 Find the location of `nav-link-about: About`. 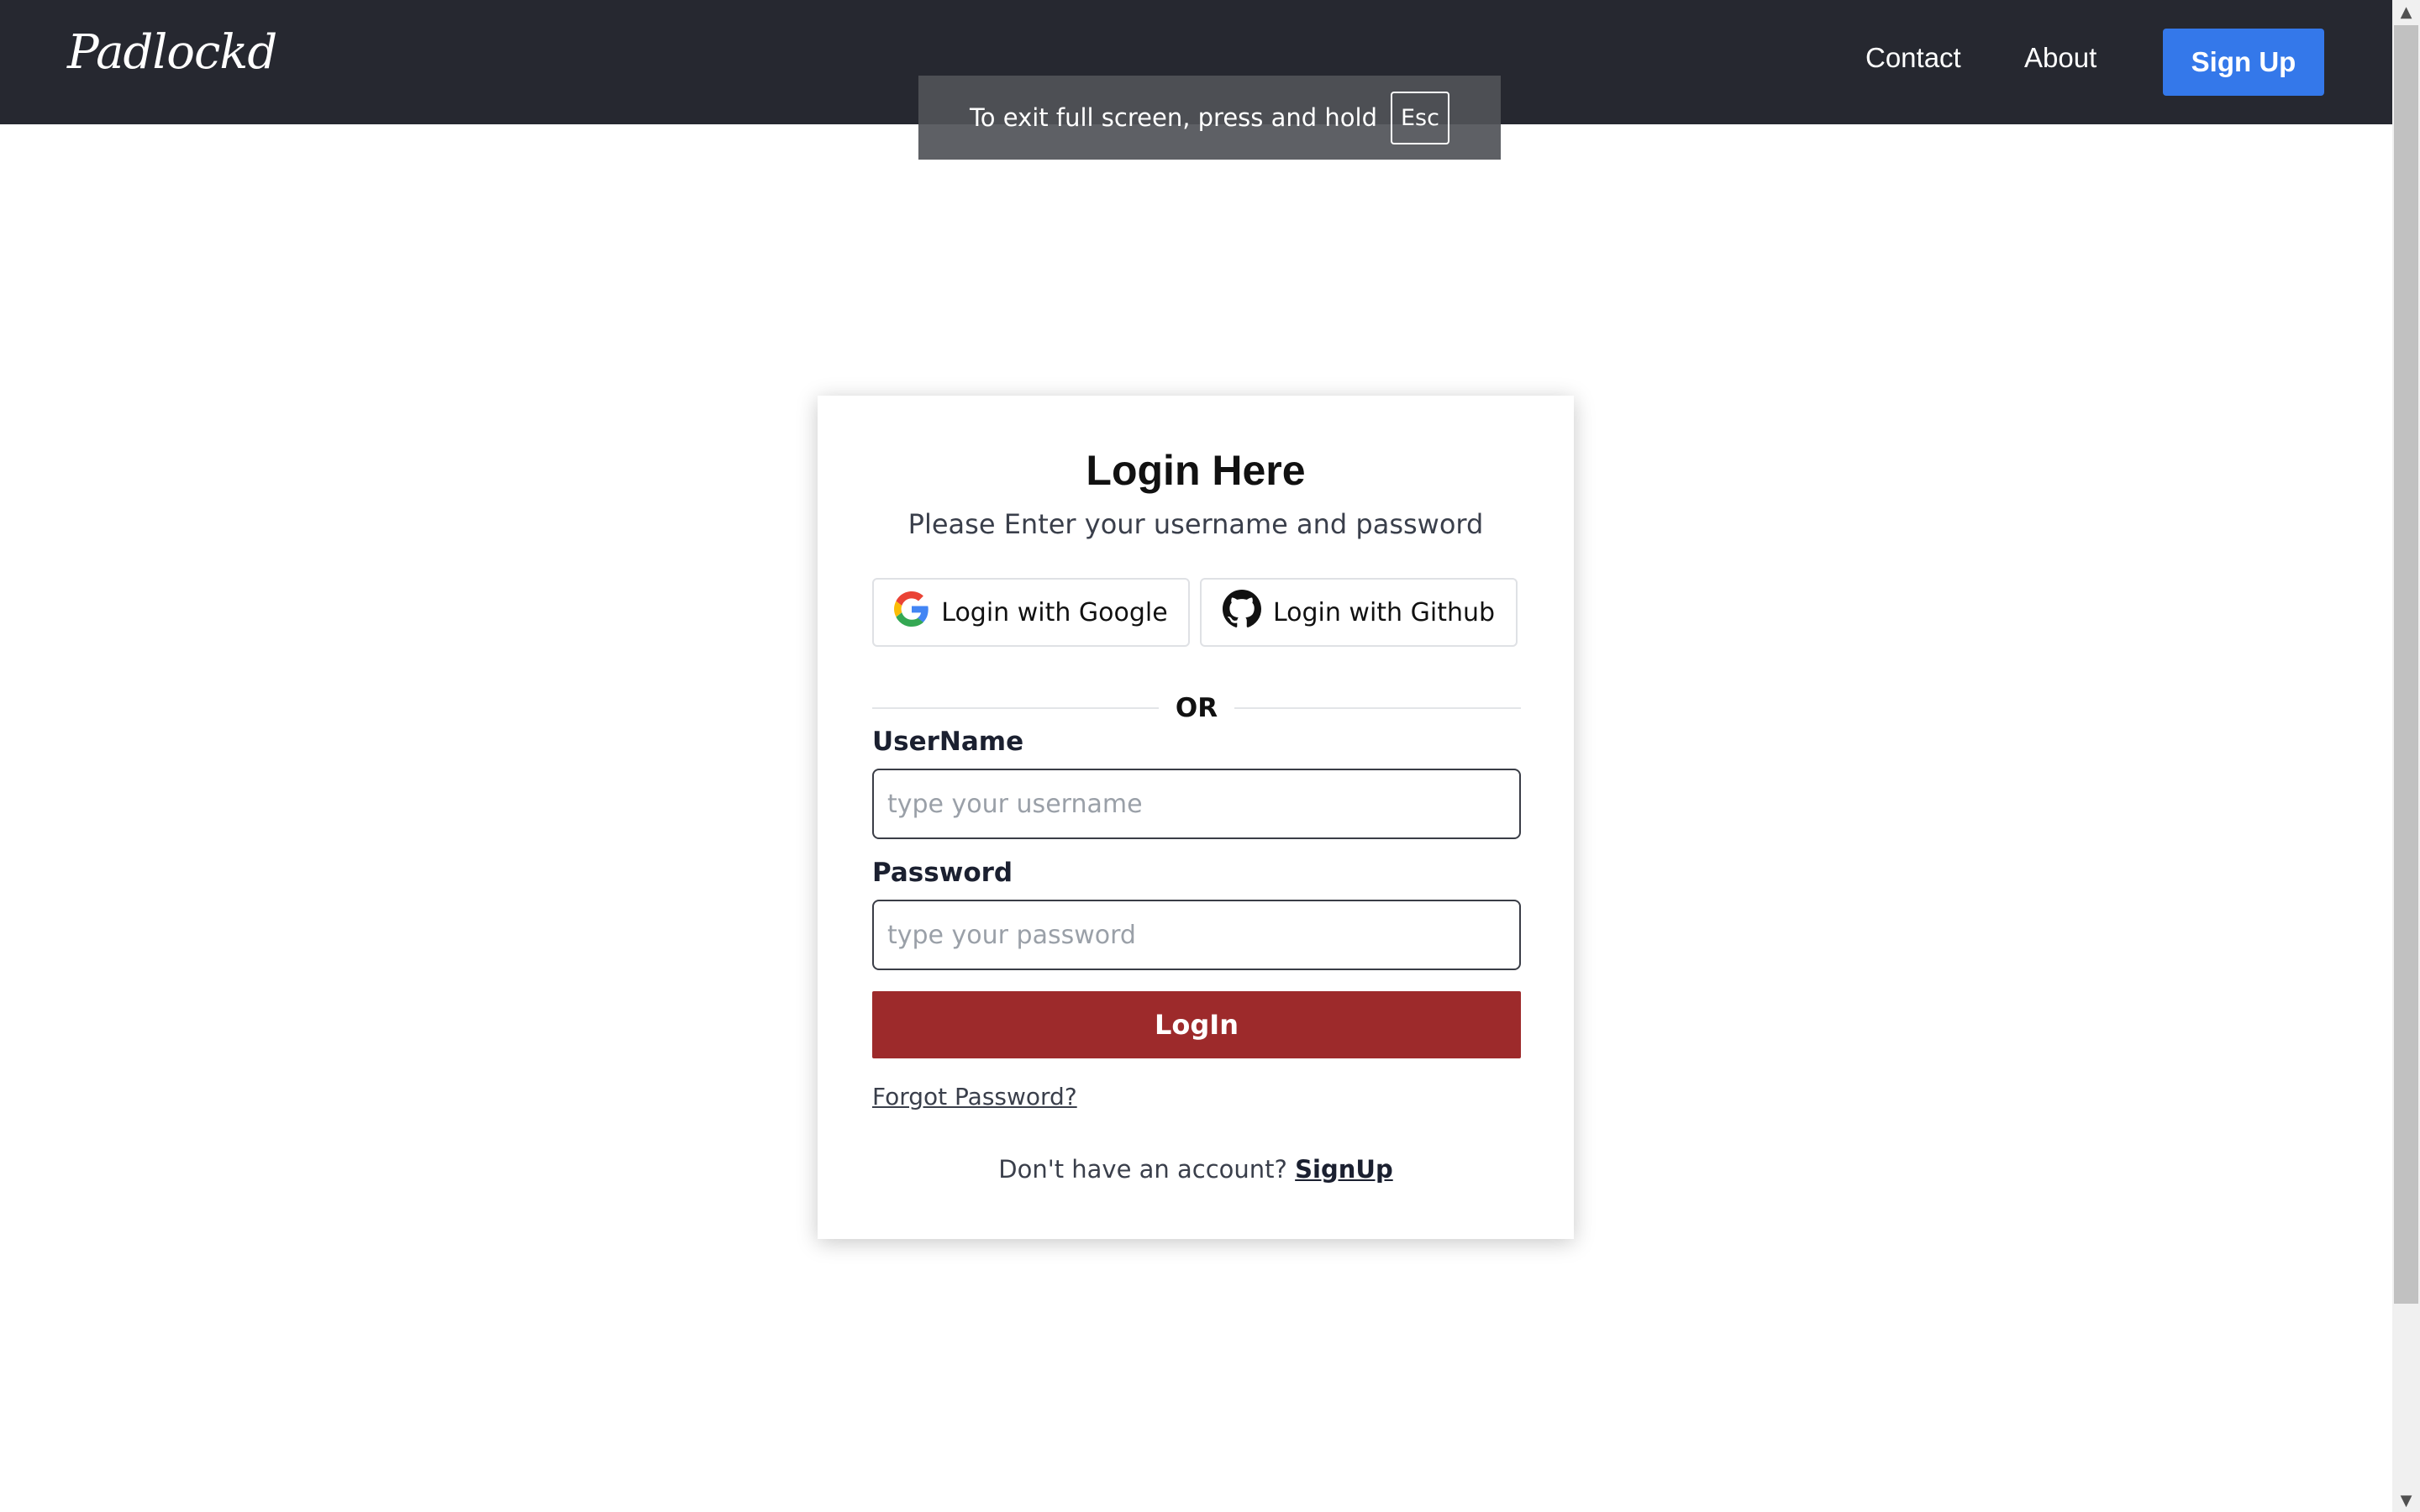

nav-link-about: About is located at coordinates (2060, 58).